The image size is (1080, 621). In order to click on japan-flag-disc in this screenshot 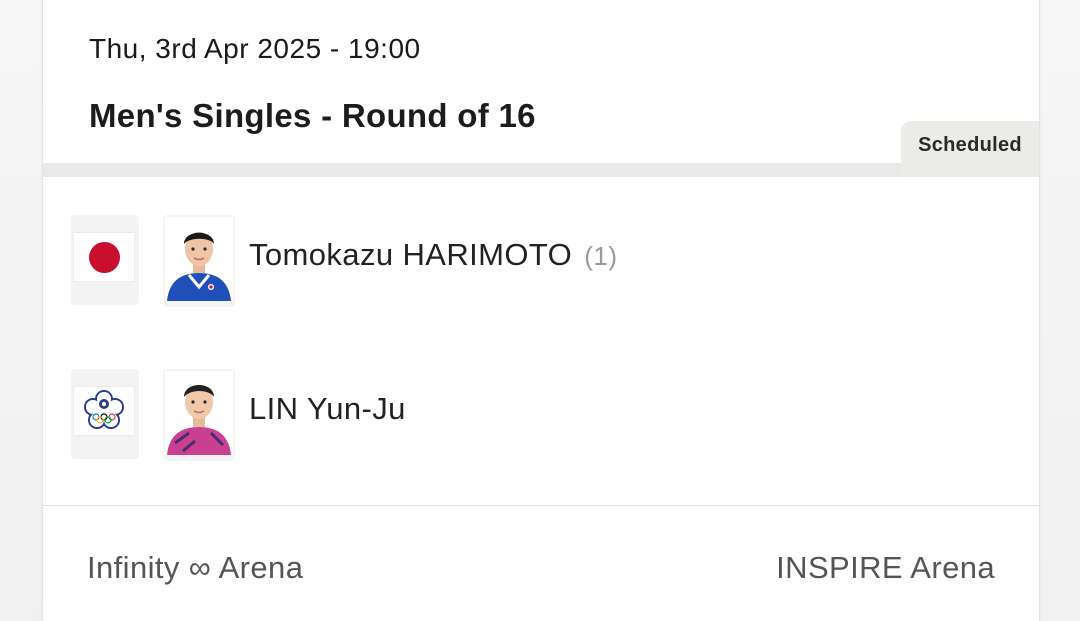, I will do `click(104, 257)`.